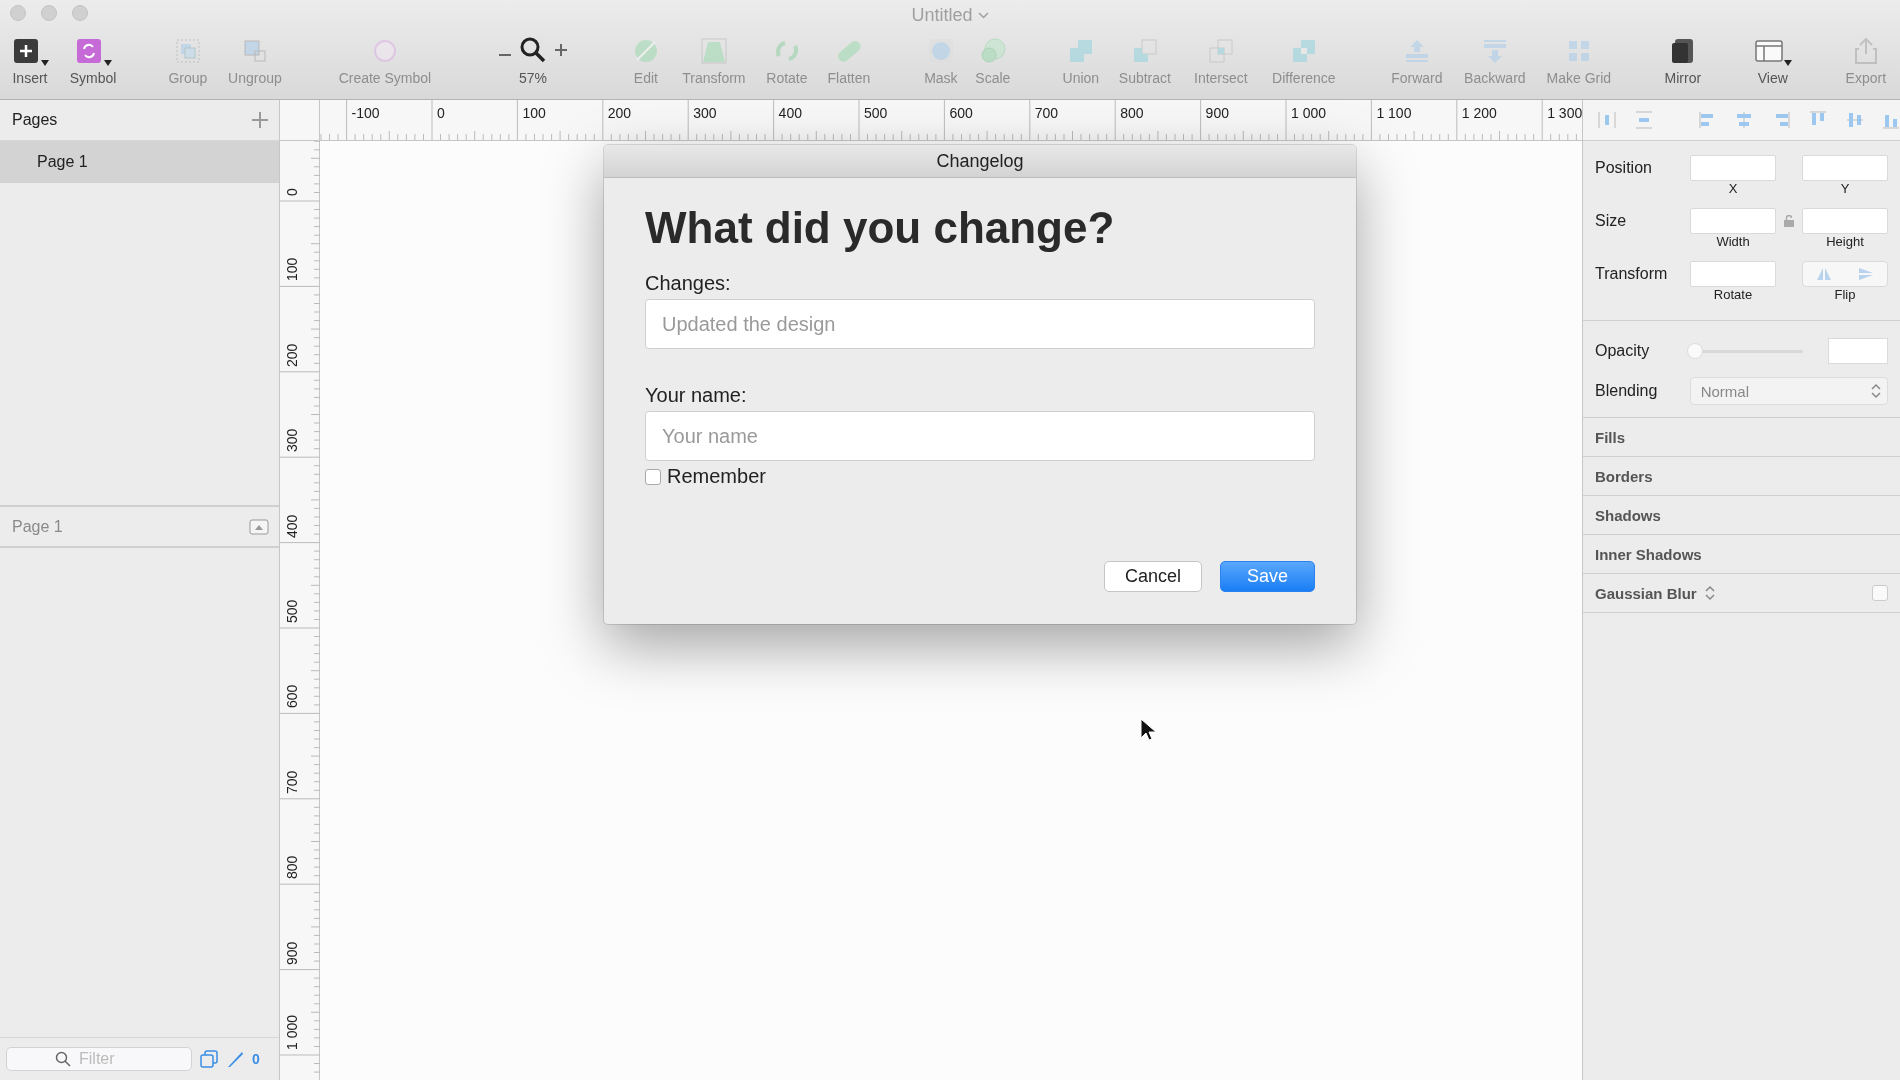 The height and width of the screenshot is (1080, 1900). Describe the element at coordinates (1267, 576) in the screenshot. I see `dialog-button: Save` at that location.